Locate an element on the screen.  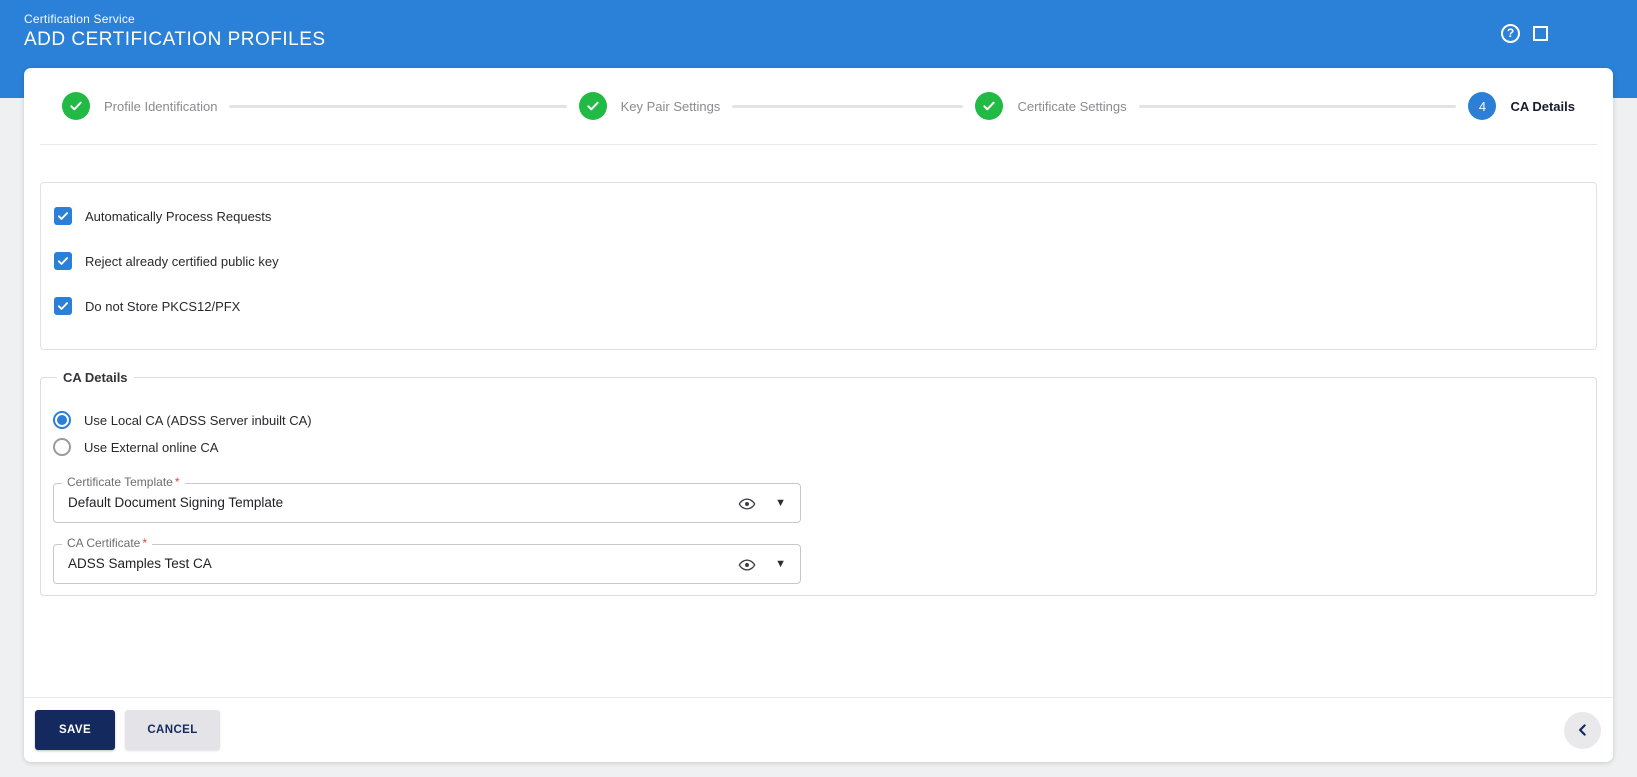
radio-label: Use Local CA (ADSS Server inbuilt CA) is located at coordinates (198, 420).